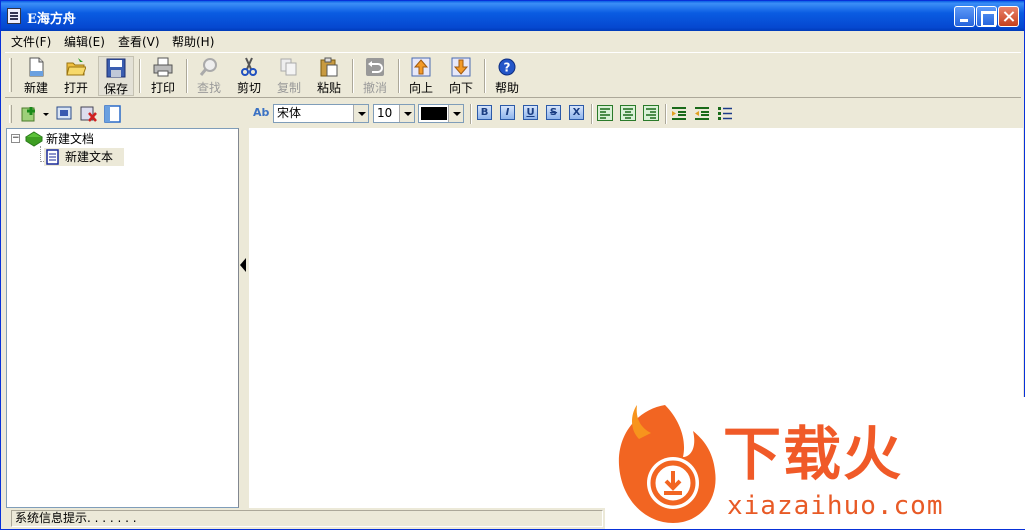 The image size is (1025, 530). Describe the element at coordinates (10, 114) in the screenshot. I see `tree-toolbar-grip` at that location.